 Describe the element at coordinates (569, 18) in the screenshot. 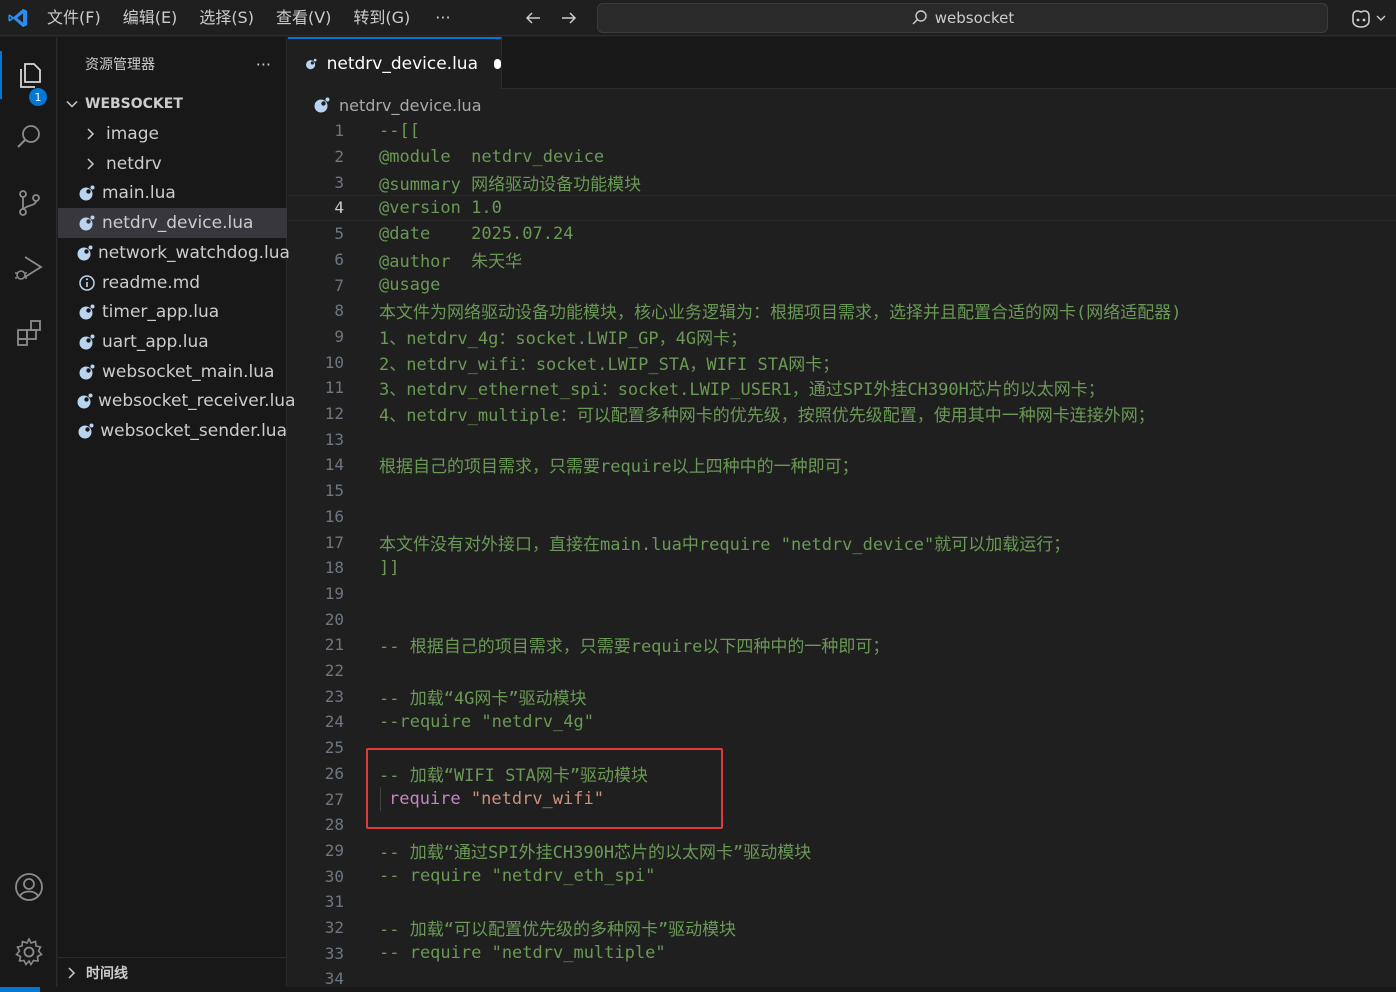

I see `forward-arrow-icon` at that location.